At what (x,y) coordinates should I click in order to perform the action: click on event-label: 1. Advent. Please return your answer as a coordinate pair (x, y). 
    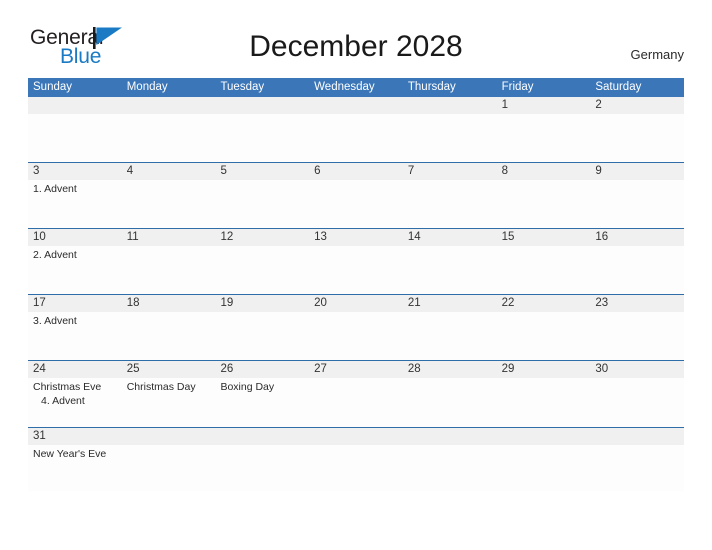
    Looking at the image, I should click on (55, 189).